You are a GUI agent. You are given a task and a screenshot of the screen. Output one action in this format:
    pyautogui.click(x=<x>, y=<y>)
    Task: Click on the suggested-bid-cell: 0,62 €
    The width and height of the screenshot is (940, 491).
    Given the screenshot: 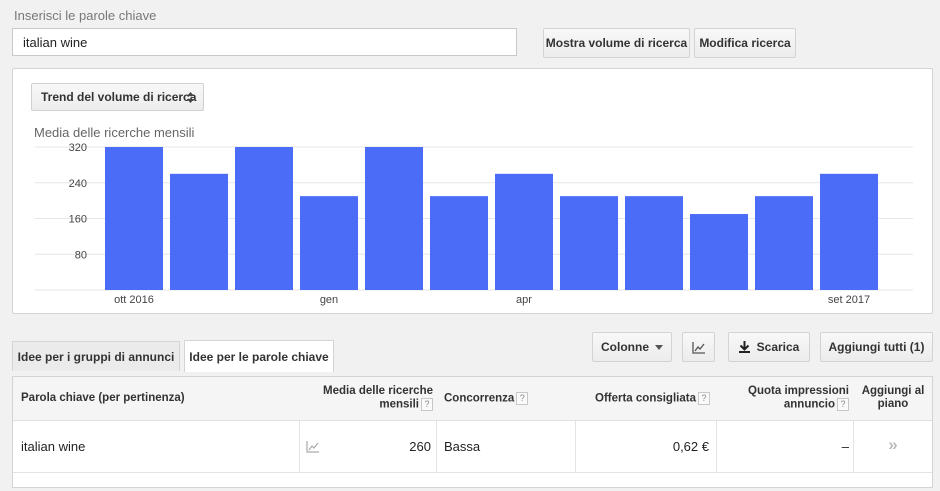 What is the action you would take?
    pyautogui.click(x=690, y=446)
    